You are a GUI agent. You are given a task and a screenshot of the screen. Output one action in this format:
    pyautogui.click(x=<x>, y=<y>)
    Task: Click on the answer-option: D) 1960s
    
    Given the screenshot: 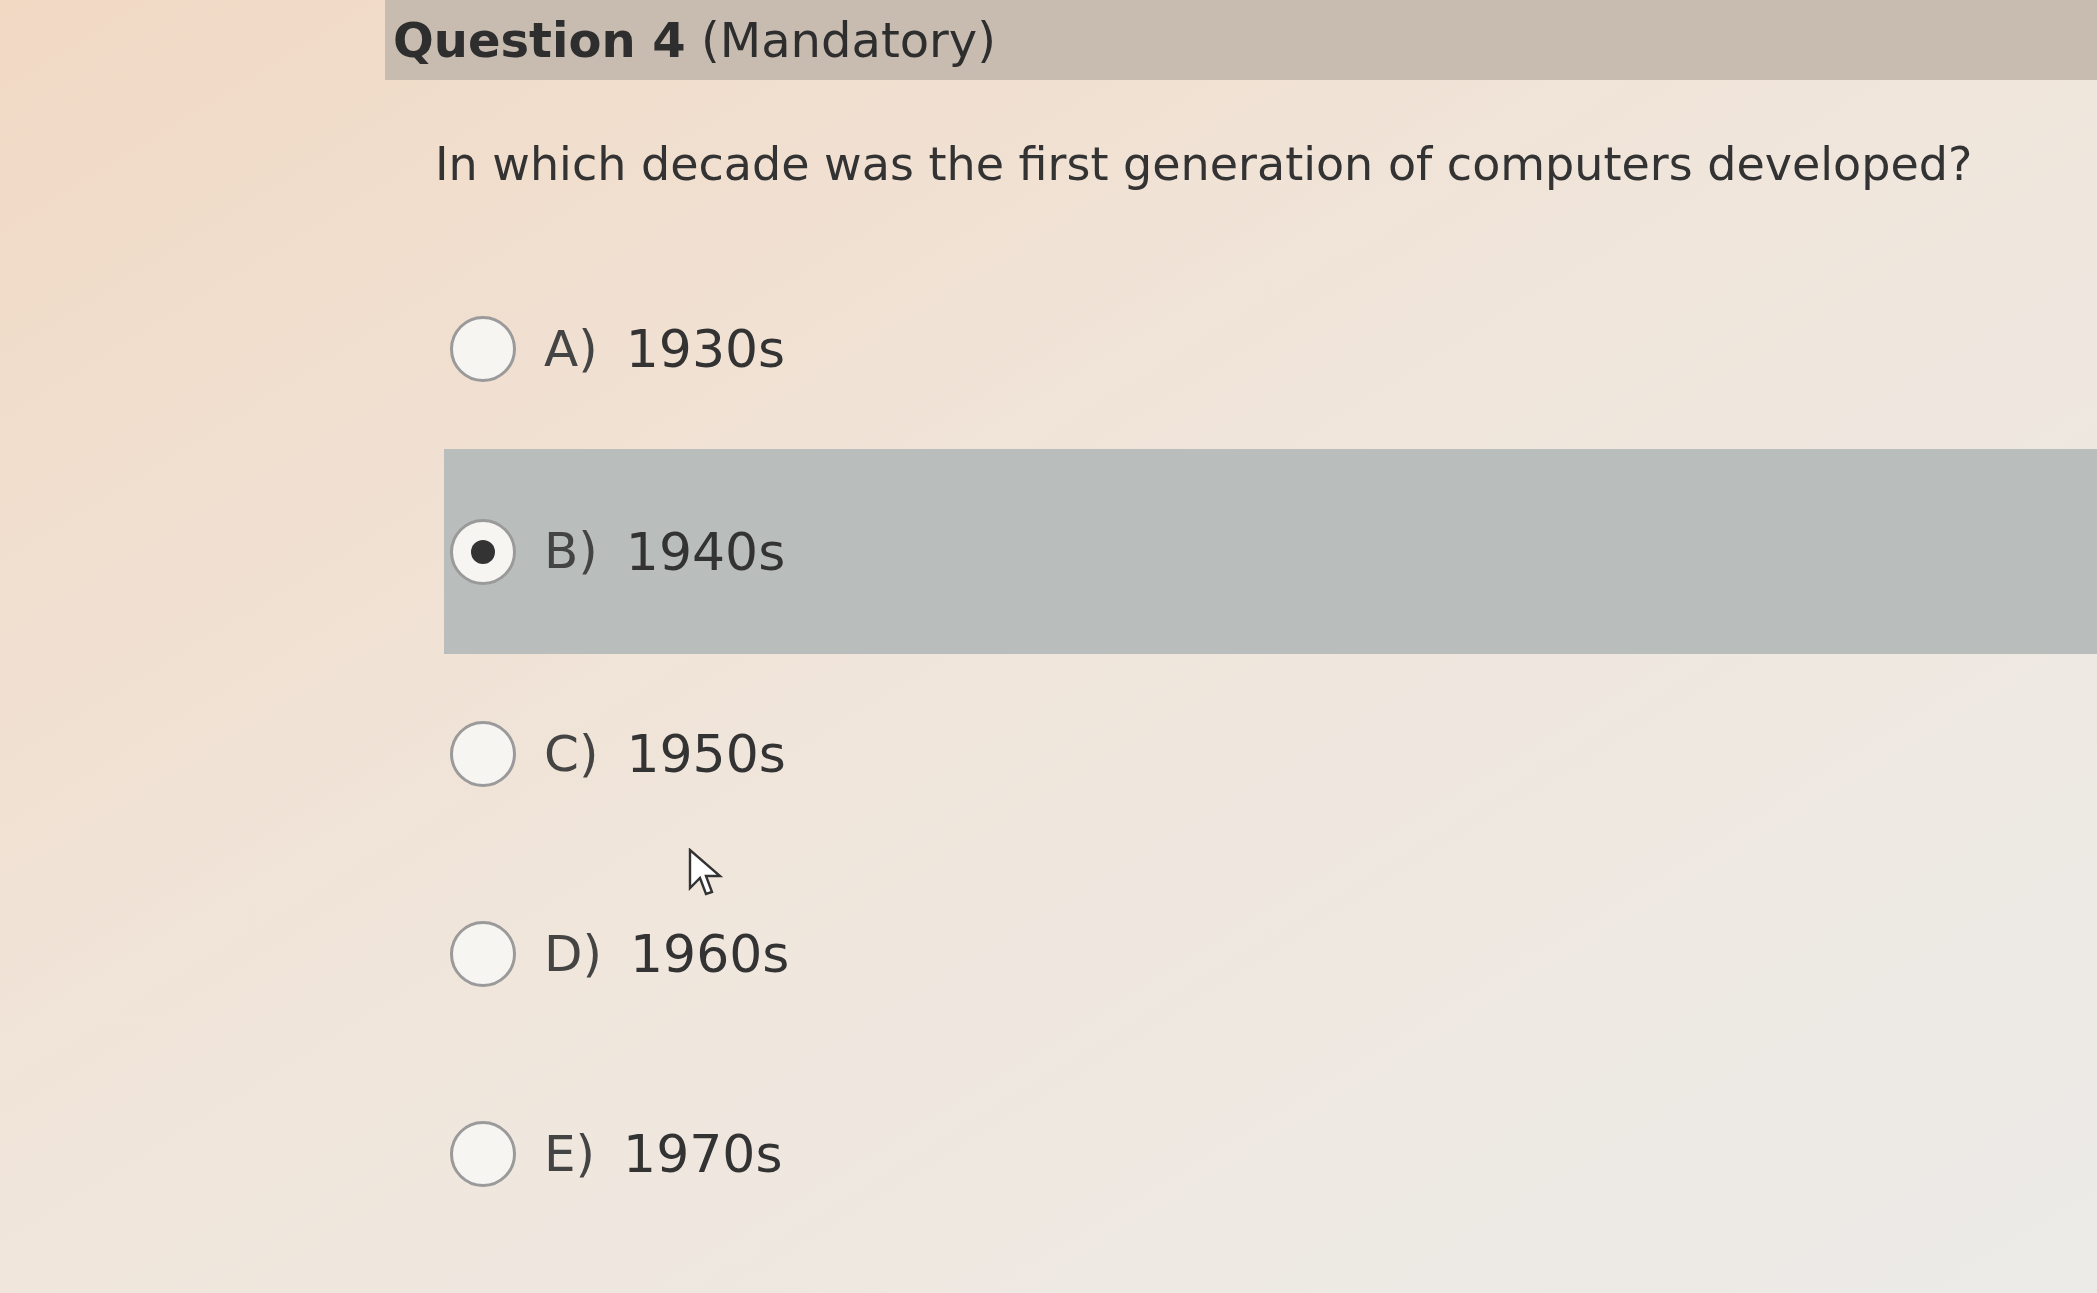 What is the action you would take?
    pyautogui.click(x=1270, y=954)
    